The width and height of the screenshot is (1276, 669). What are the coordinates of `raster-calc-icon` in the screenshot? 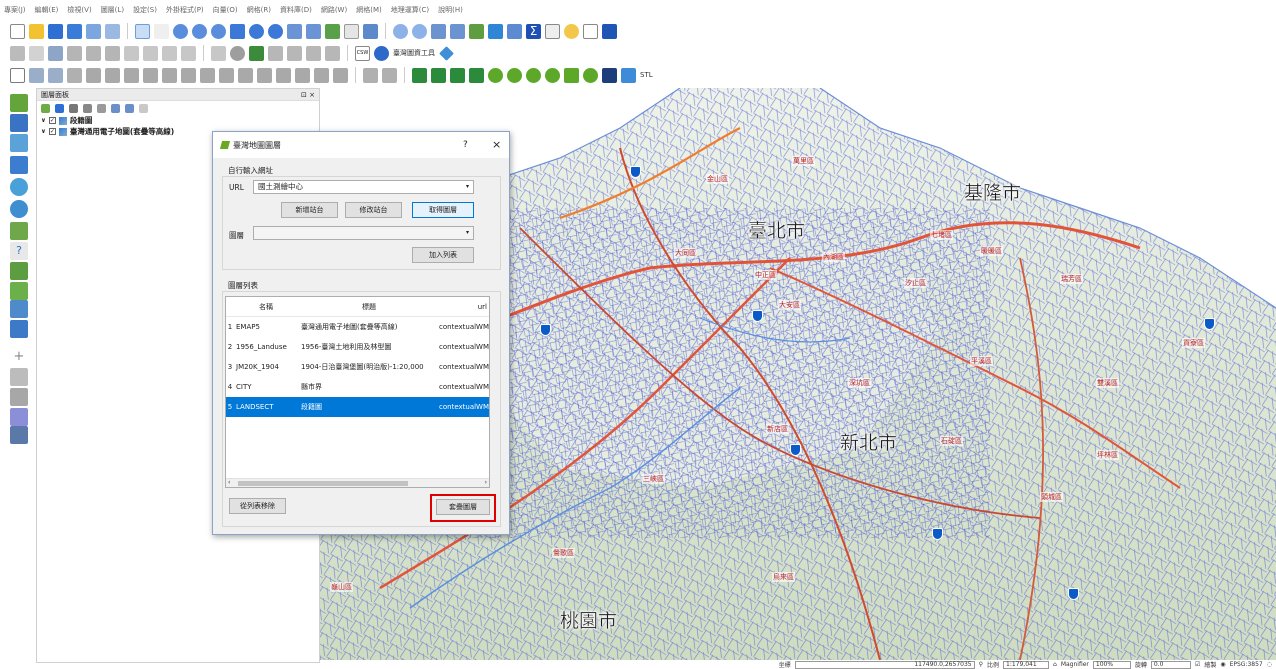 It's located at (419, 75).